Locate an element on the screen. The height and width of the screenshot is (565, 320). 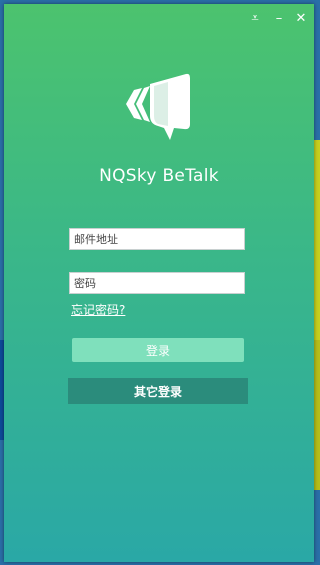
desktop-background-right-lower is located at coordinates (317, 415).